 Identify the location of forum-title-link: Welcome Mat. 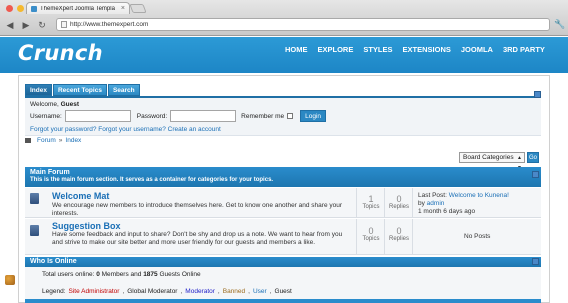
(80, 196).